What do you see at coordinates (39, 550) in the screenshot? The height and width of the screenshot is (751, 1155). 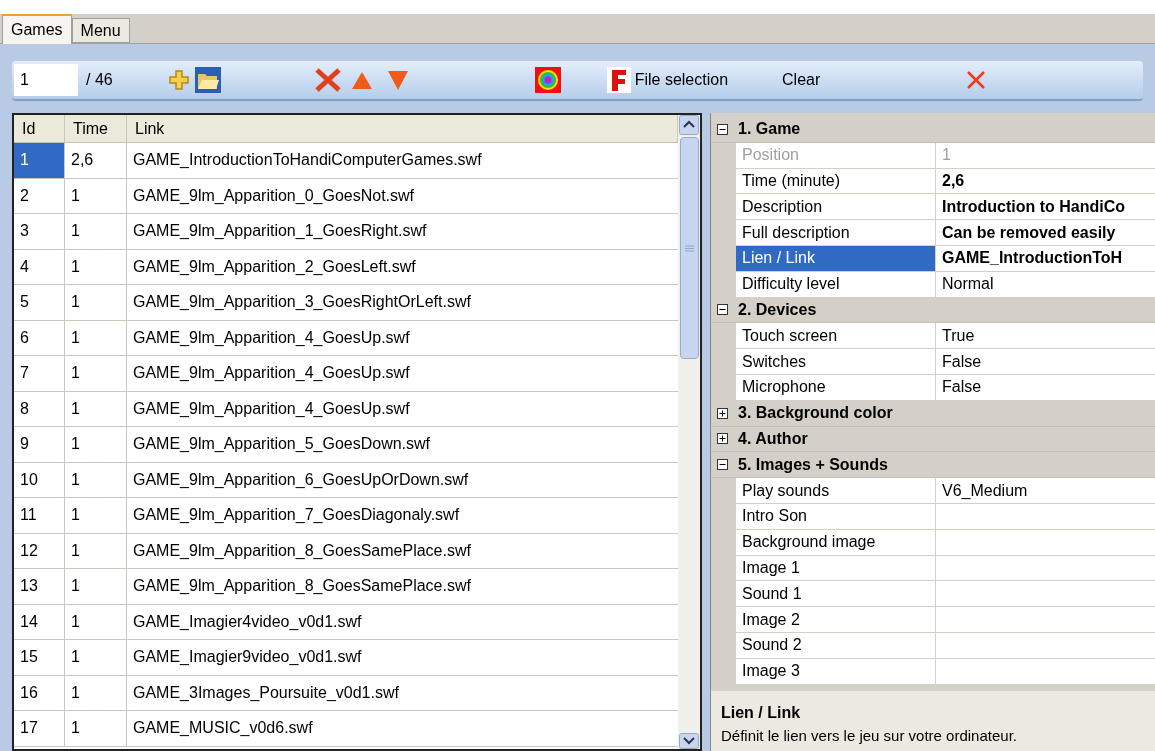 I see `table-cell: 12` at bounding box center [39, 550].